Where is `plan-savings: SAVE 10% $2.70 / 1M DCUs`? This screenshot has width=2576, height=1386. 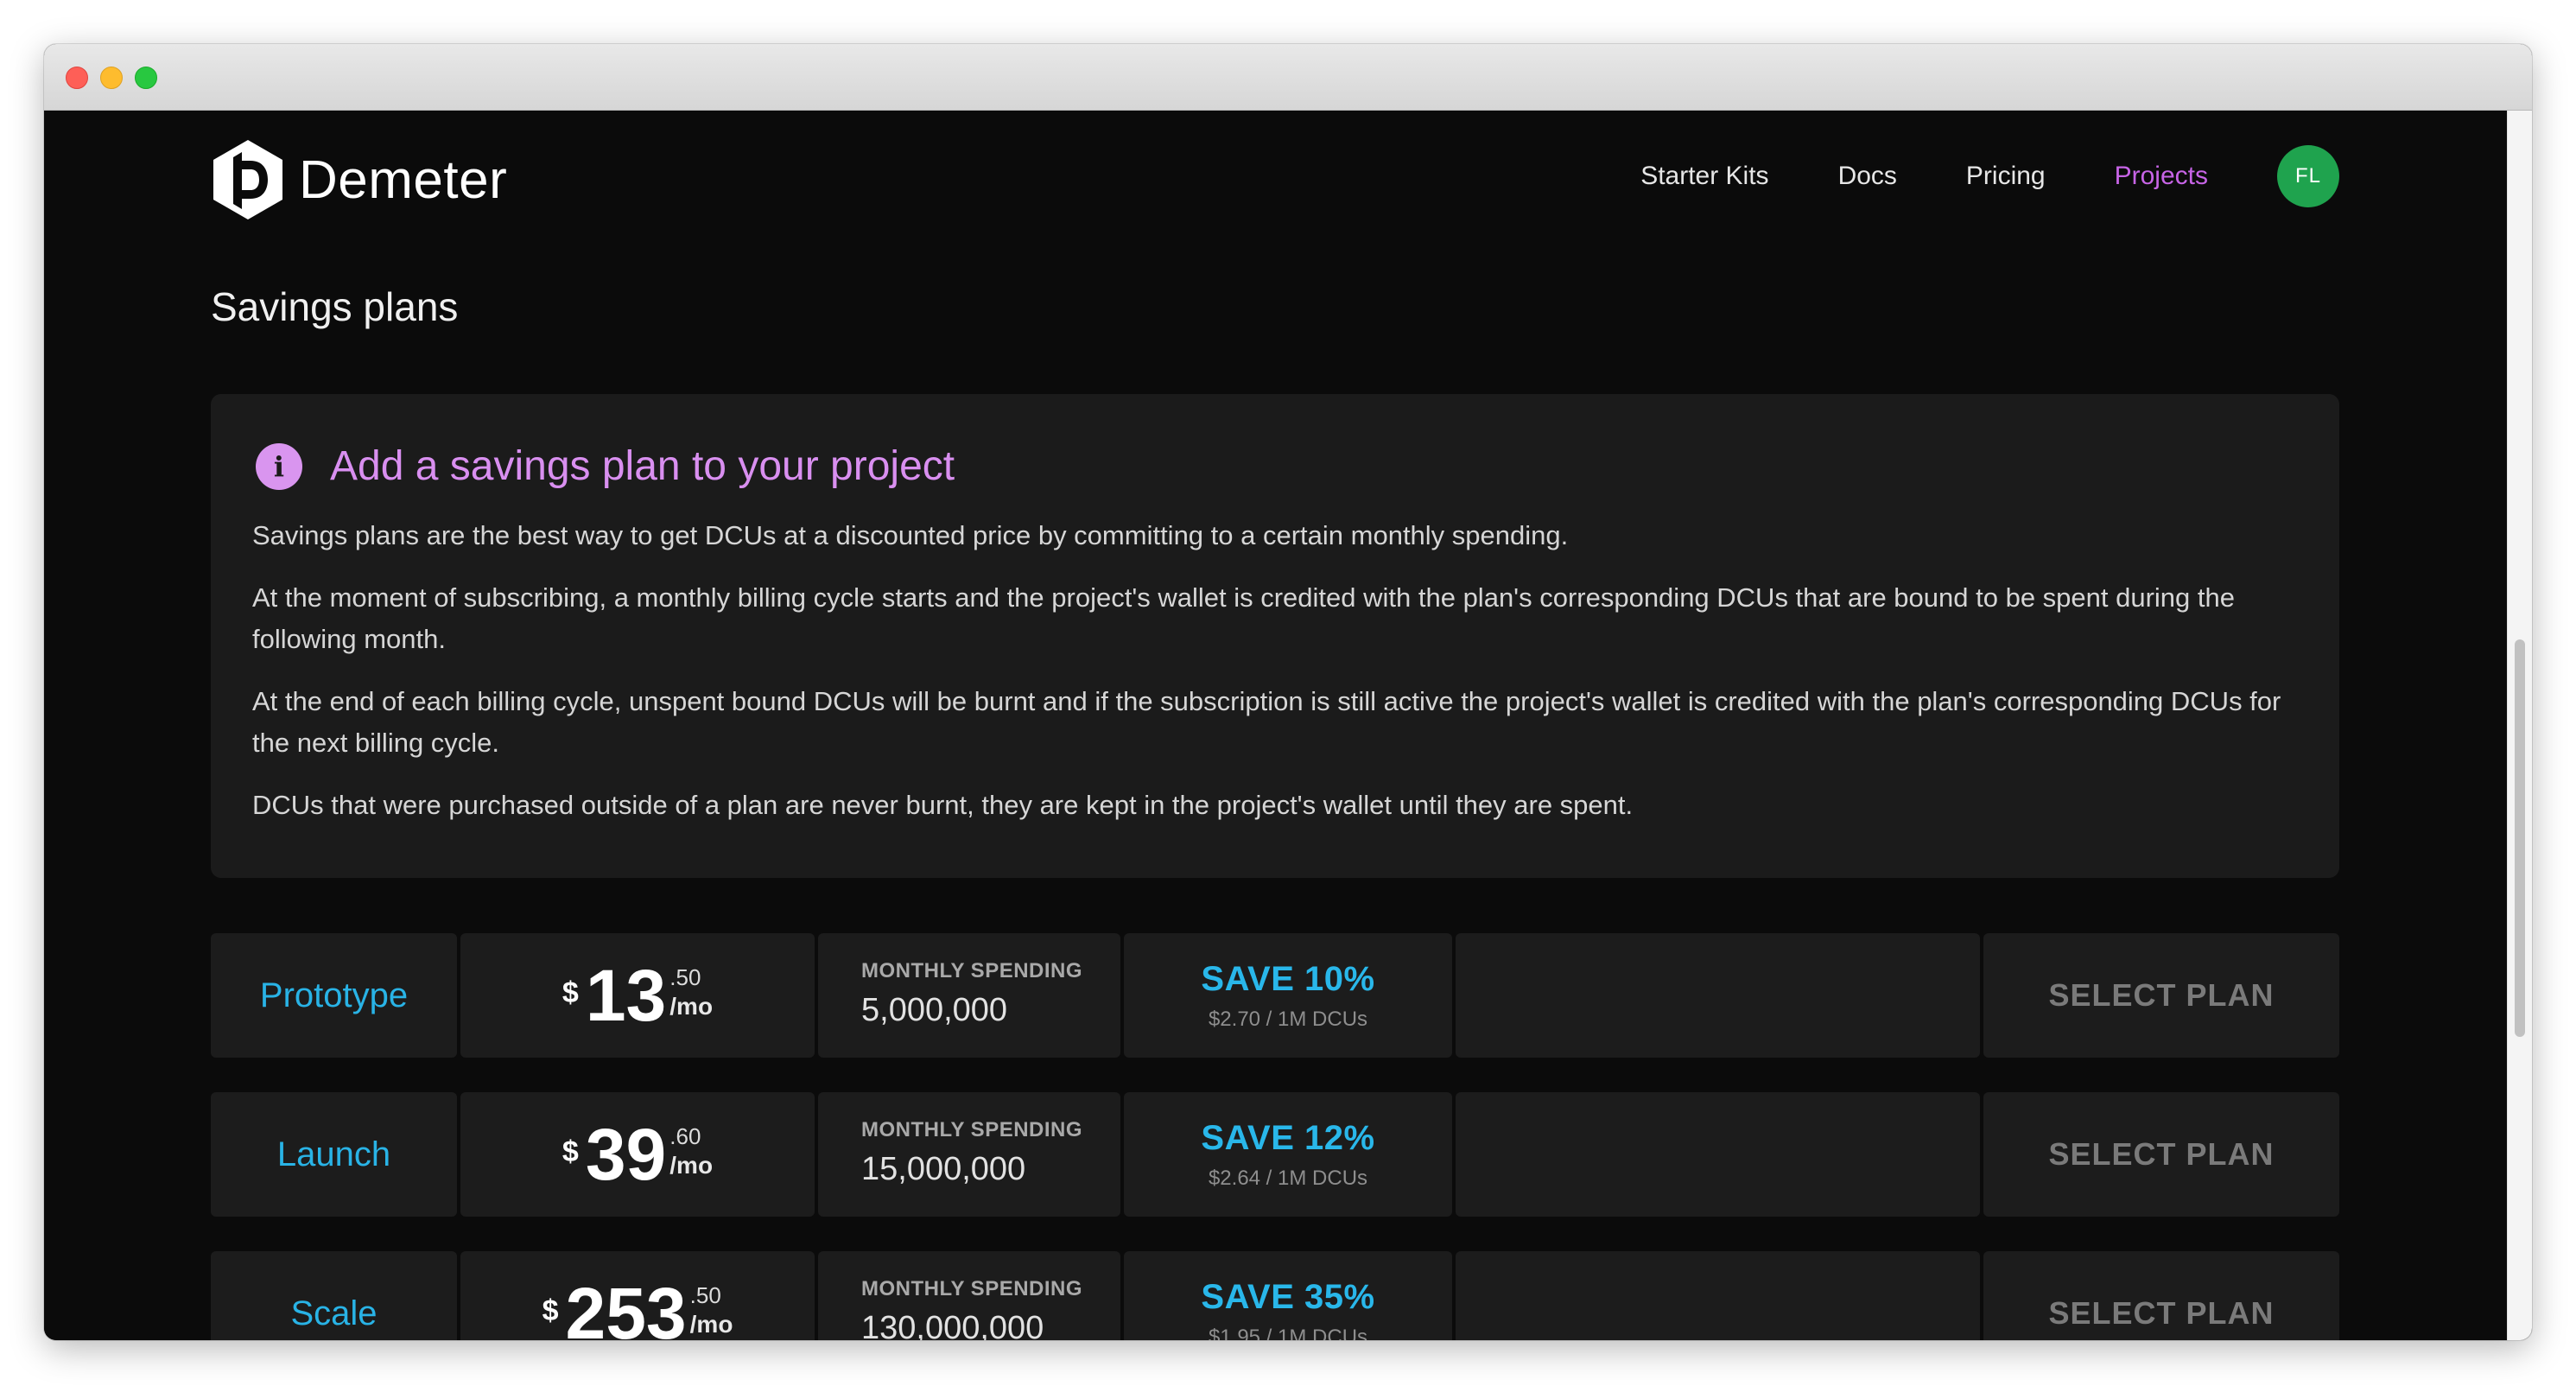 plan-savings: SAVE 10% $2.70 / 1M DCUs is located at coordinates (1288, 995).